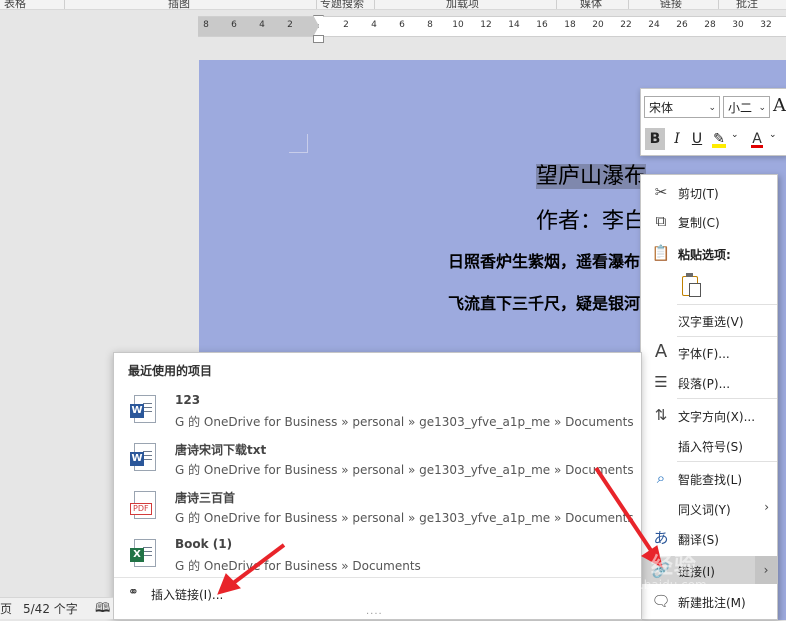  What do you see at coordinates (298, 143) in the screenshot?
I see `margin-corner-mark` at bounding box center [298, 143].